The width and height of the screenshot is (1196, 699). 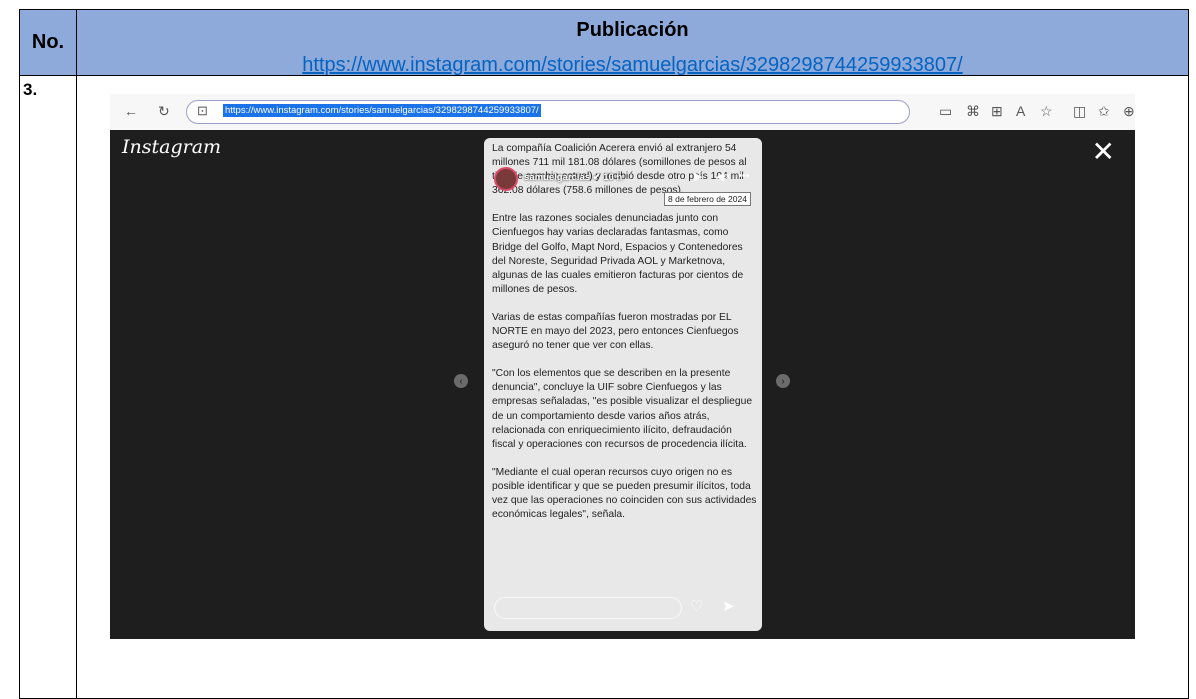 I want to click on row-number-cell: 3., so click(x=48, y=387).